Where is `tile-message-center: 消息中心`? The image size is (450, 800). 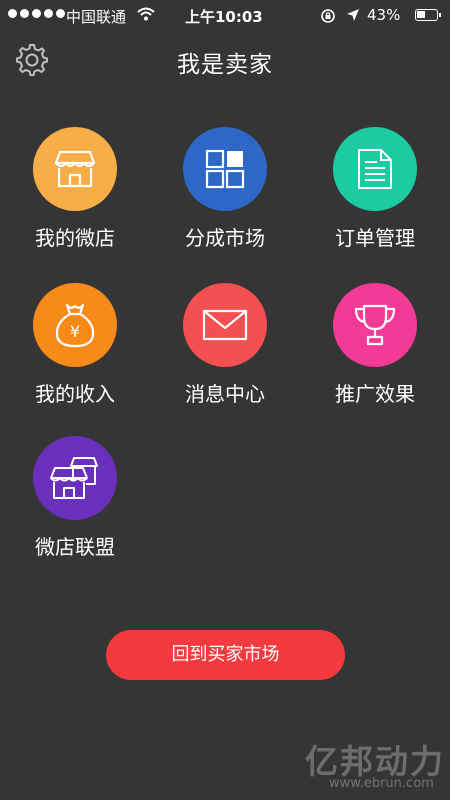 tile-message-center: 消息中心 is located at coordinates (225, 353).